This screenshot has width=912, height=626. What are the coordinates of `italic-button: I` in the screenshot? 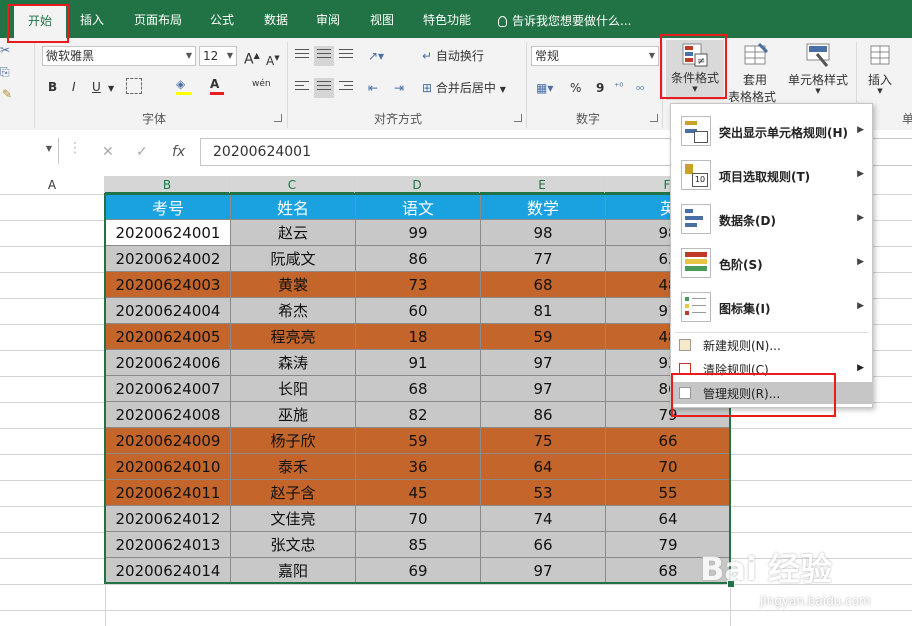 It's located at (74, 87).